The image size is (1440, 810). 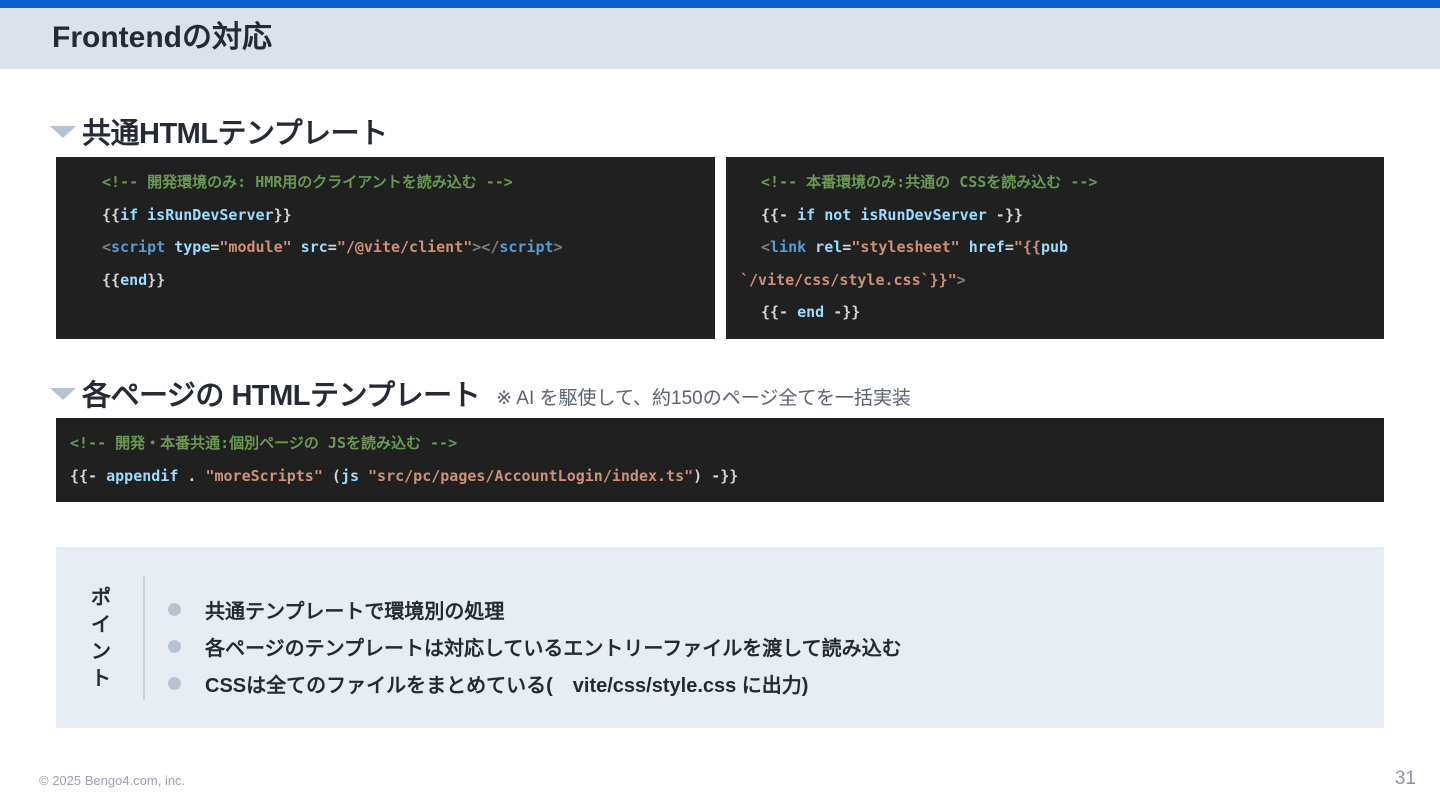 I want to click on code-line-if: {{if isRunDevServer}}, so click(x=197, y=215).